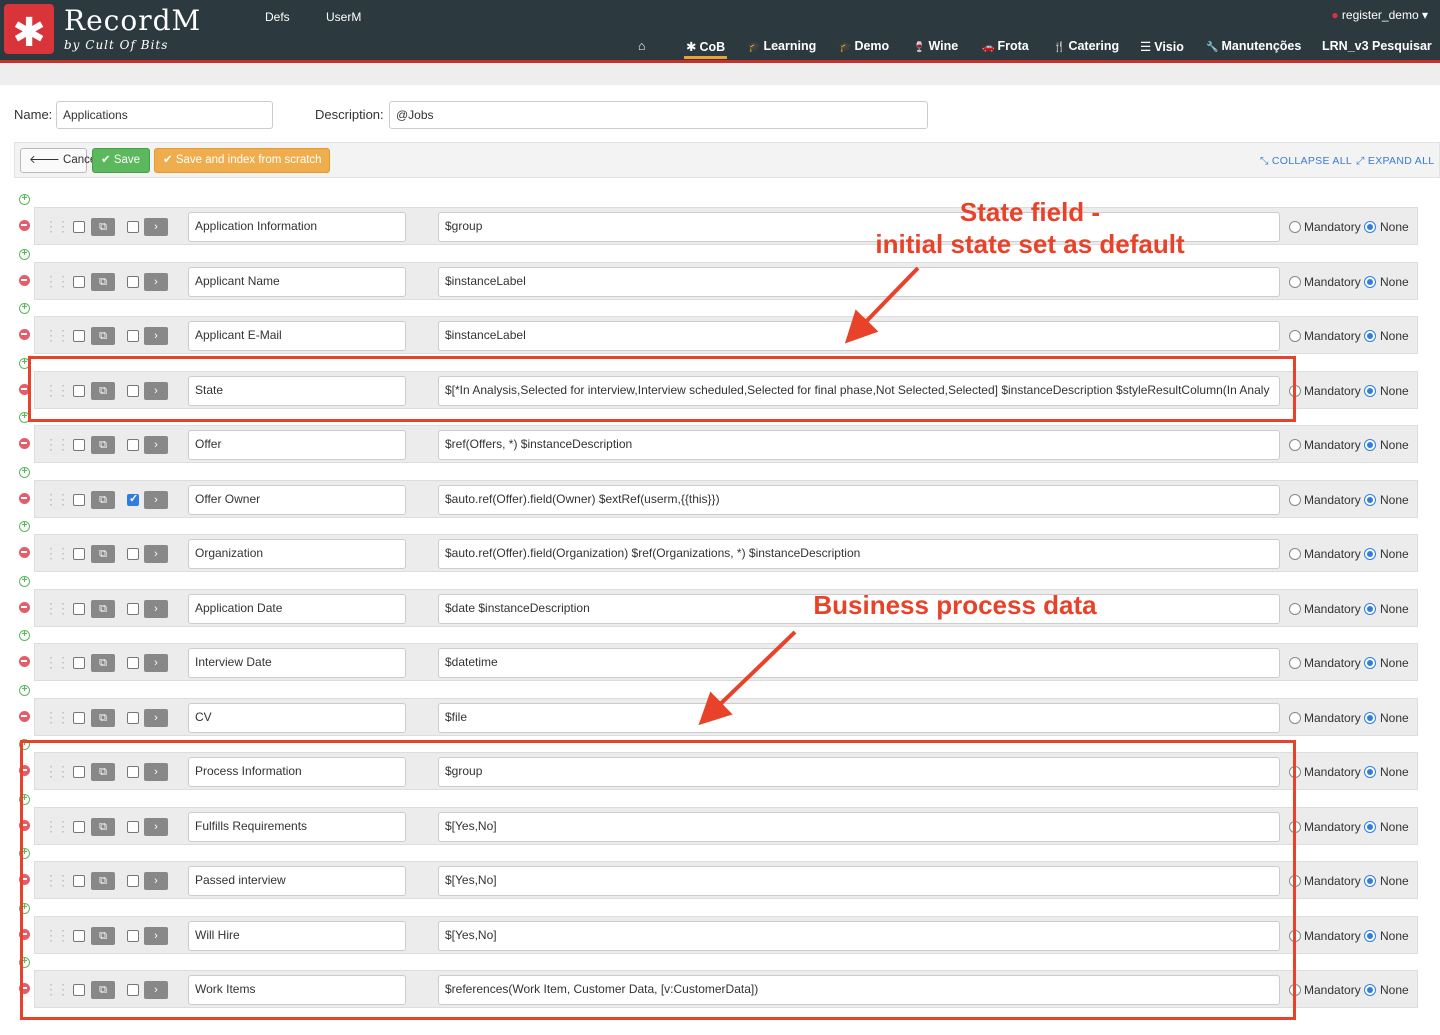  I want to click on nav-home: ⌂, so click(643, 46).